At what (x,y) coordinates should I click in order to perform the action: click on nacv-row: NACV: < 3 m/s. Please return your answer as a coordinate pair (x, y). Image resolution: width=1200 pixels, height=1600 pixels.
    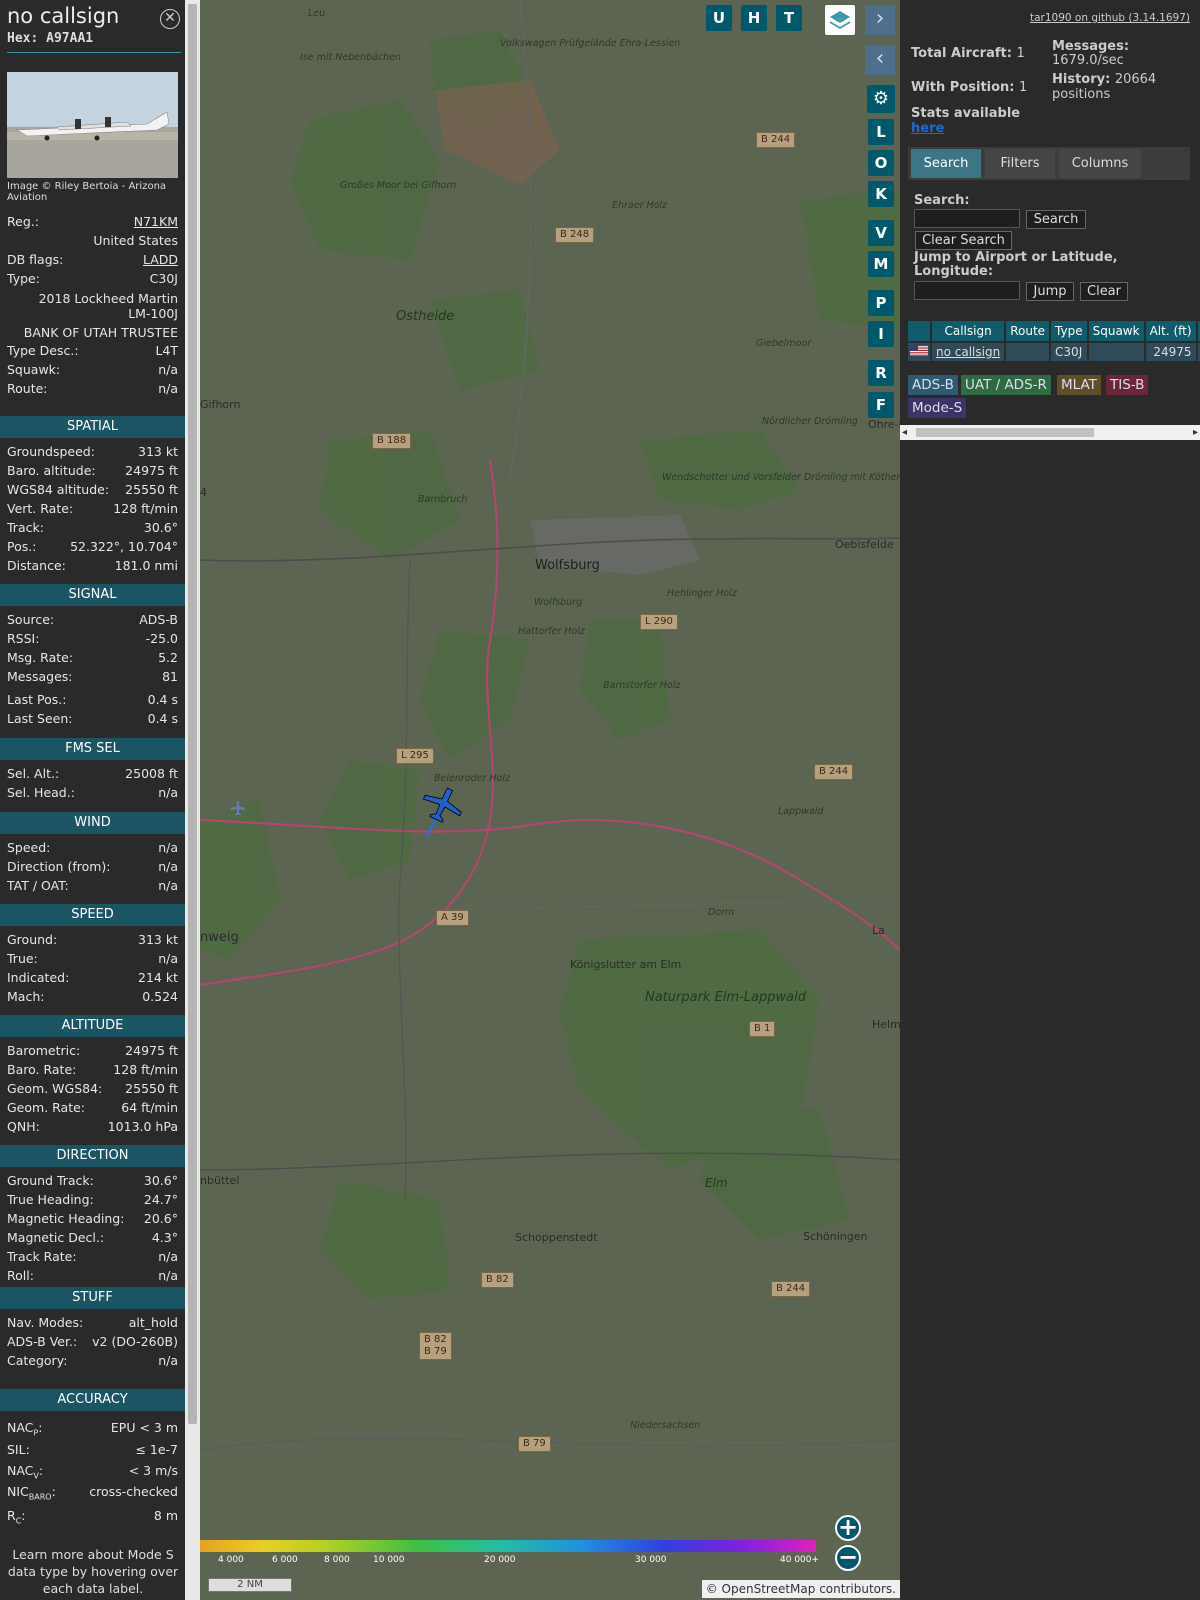
    Looking at the image, I should click on (92, 1471).